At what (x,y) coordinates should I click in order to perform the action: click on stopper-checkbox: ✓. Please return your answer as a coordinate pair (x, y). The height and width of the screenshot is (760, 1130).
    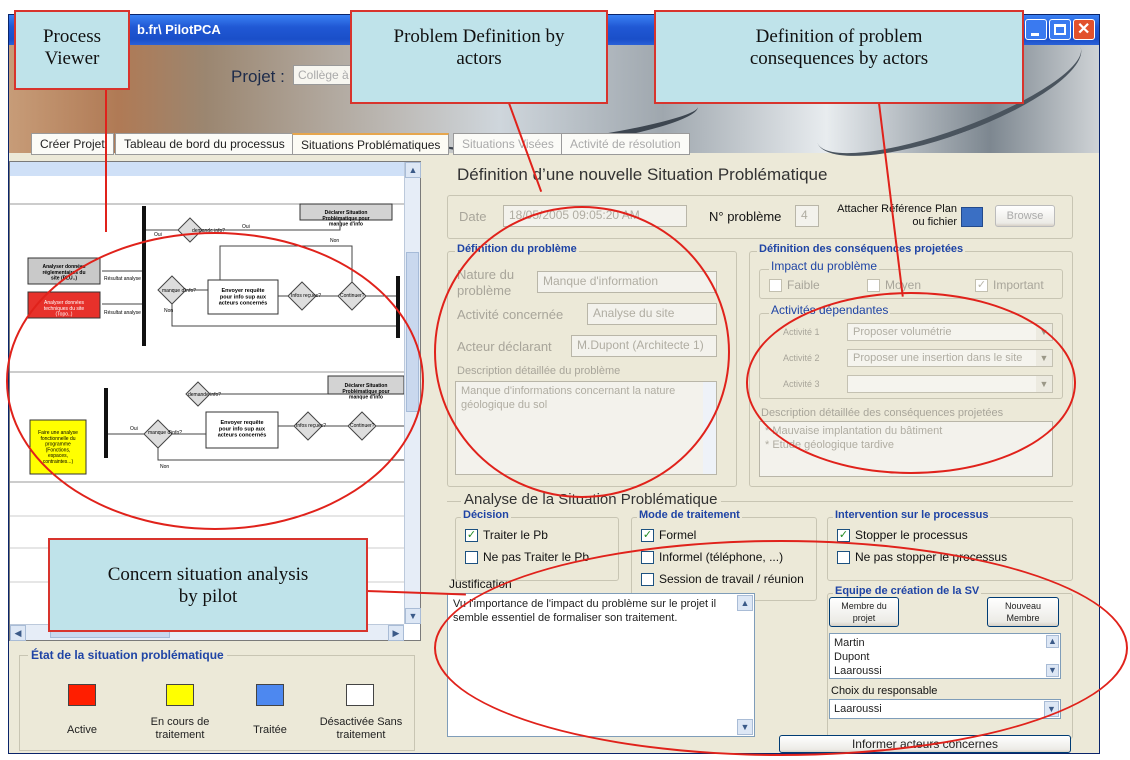
    Looking at the image, I should click on (843, 535).